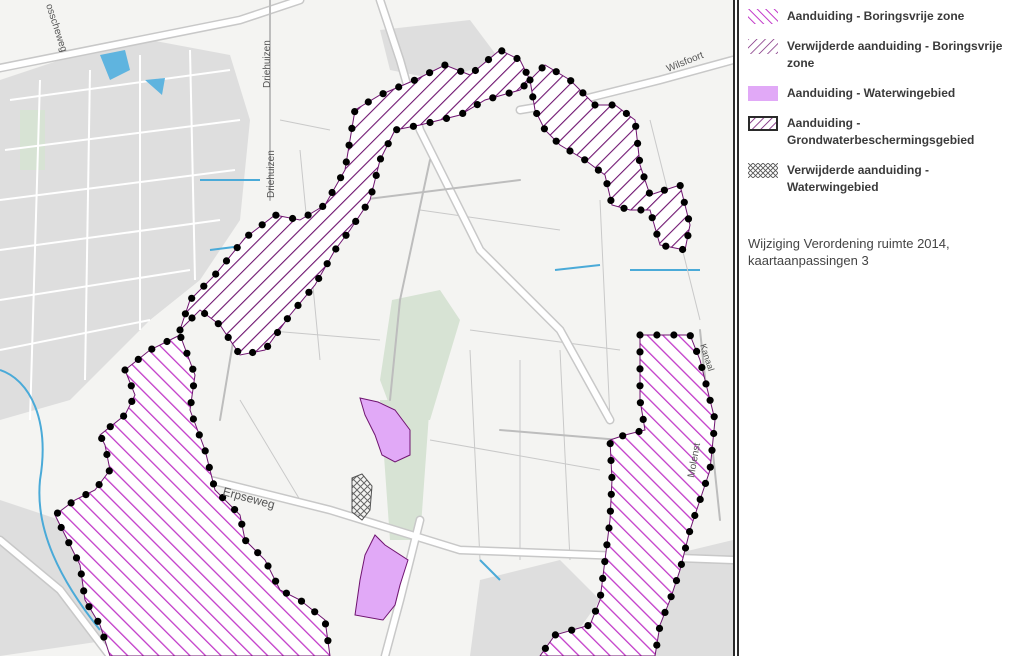  I want to click on legend-item-verwijderde-waterwingebied: Verwijderde aanduiding - Waterwingebied, so click(882, 179).